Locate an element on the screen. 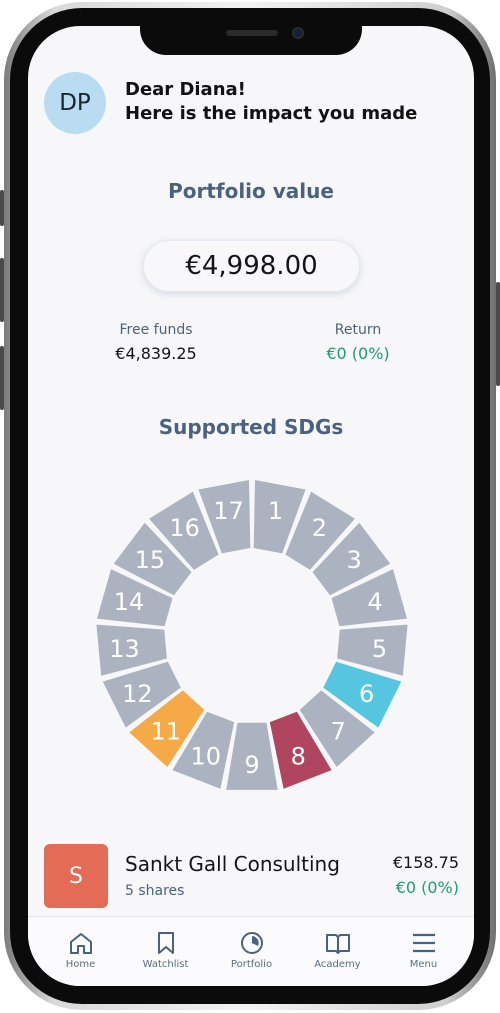 The height and width of the screenshot is (1013, 500). volume-down-button is located at coordinates (2, 378).